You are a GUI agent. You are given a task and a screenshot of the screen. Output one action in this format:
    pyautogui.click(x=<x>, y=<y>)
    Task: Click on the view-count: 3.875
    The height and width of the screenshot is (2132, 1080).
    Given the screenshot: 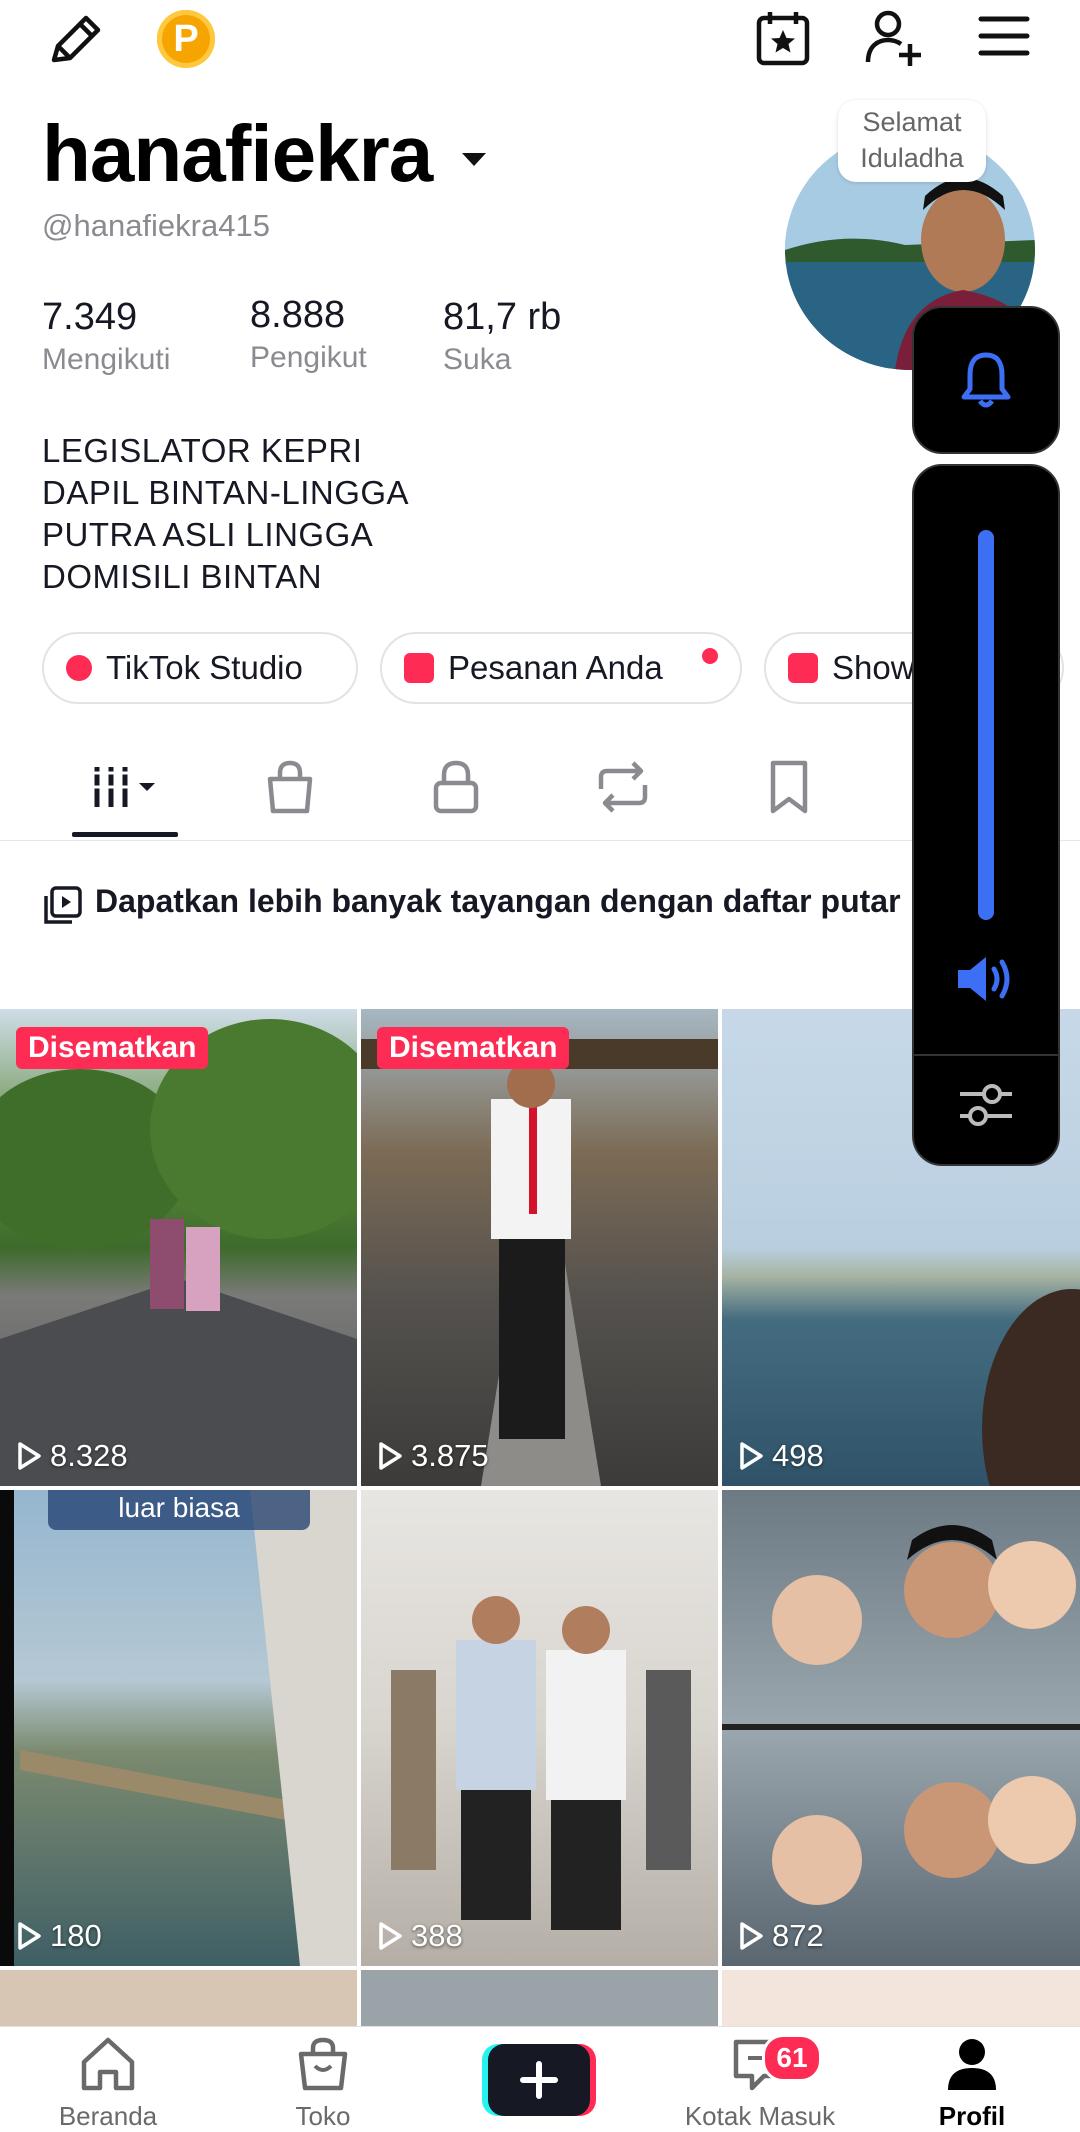 What is the action you would take?
    pyautogui.click(x=433, y=1456)
    